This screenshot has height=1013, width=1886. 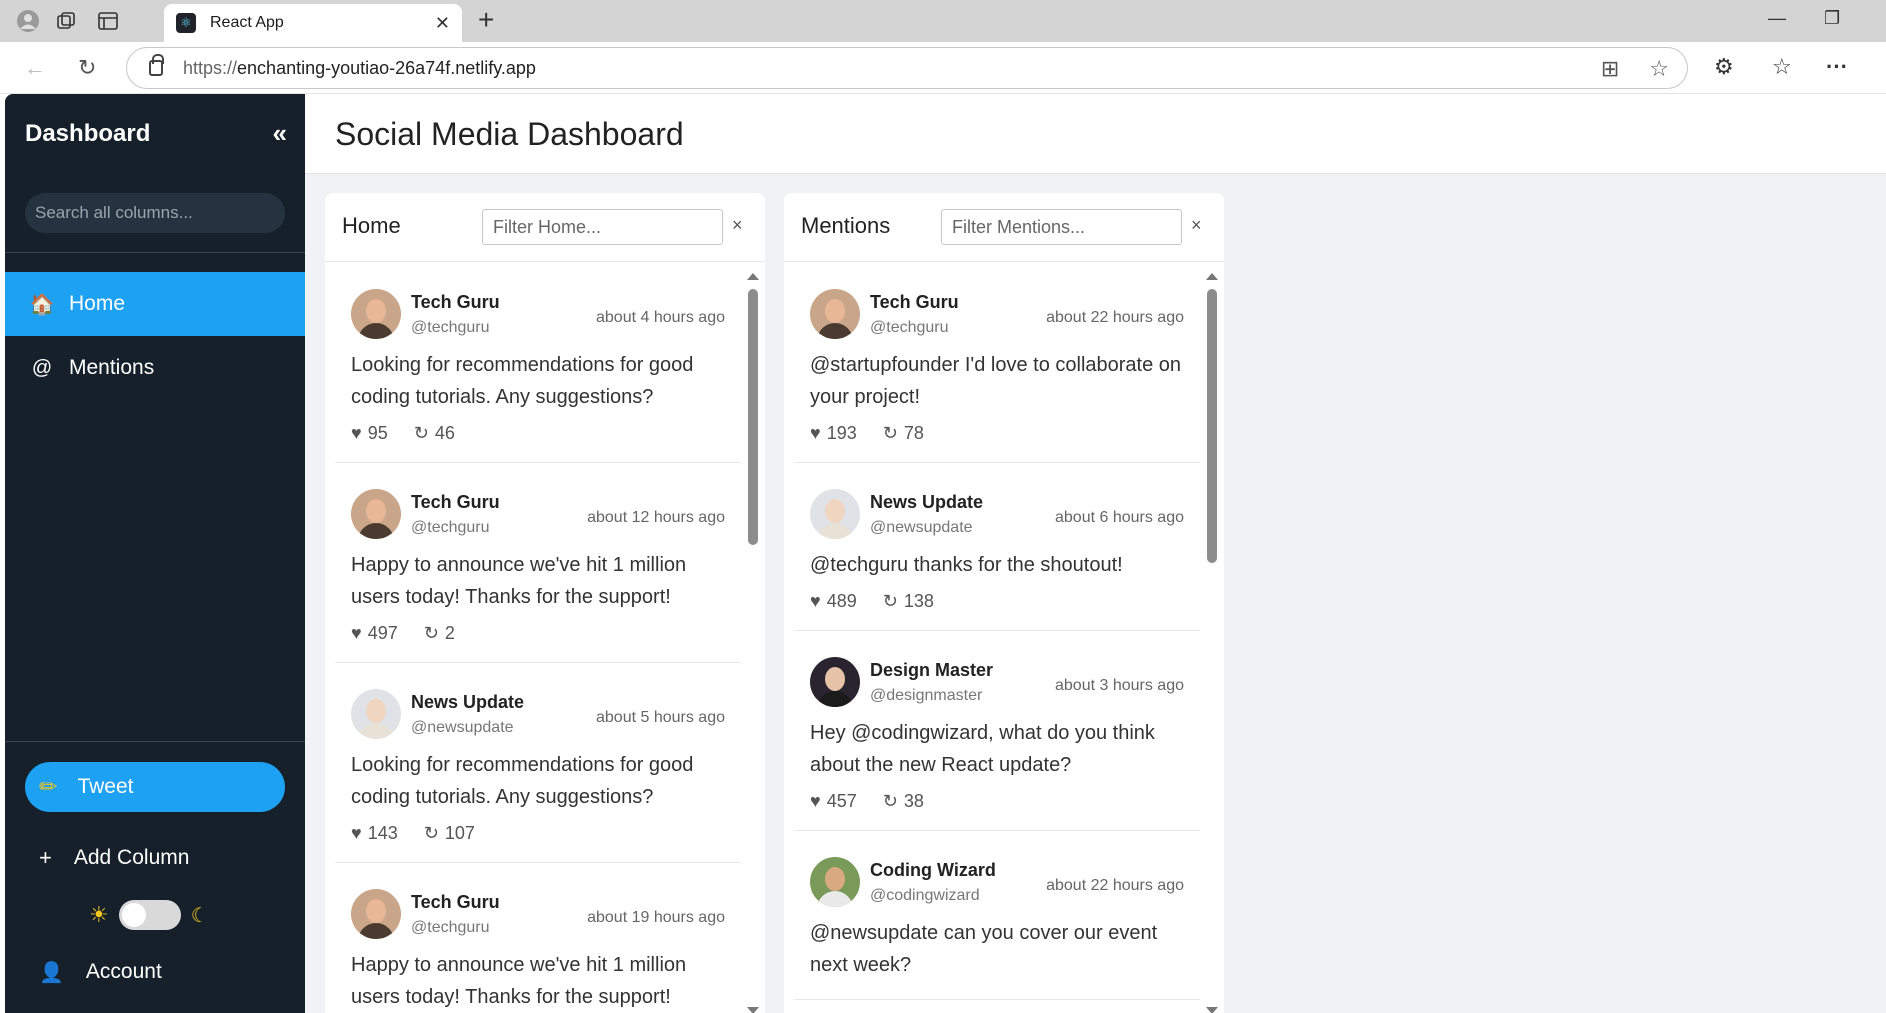 What do you see at coordinates (155, 304) in the screenshot?
I see `sidebar-item-home: 🏠 Home` at bounding box center [155, 304].